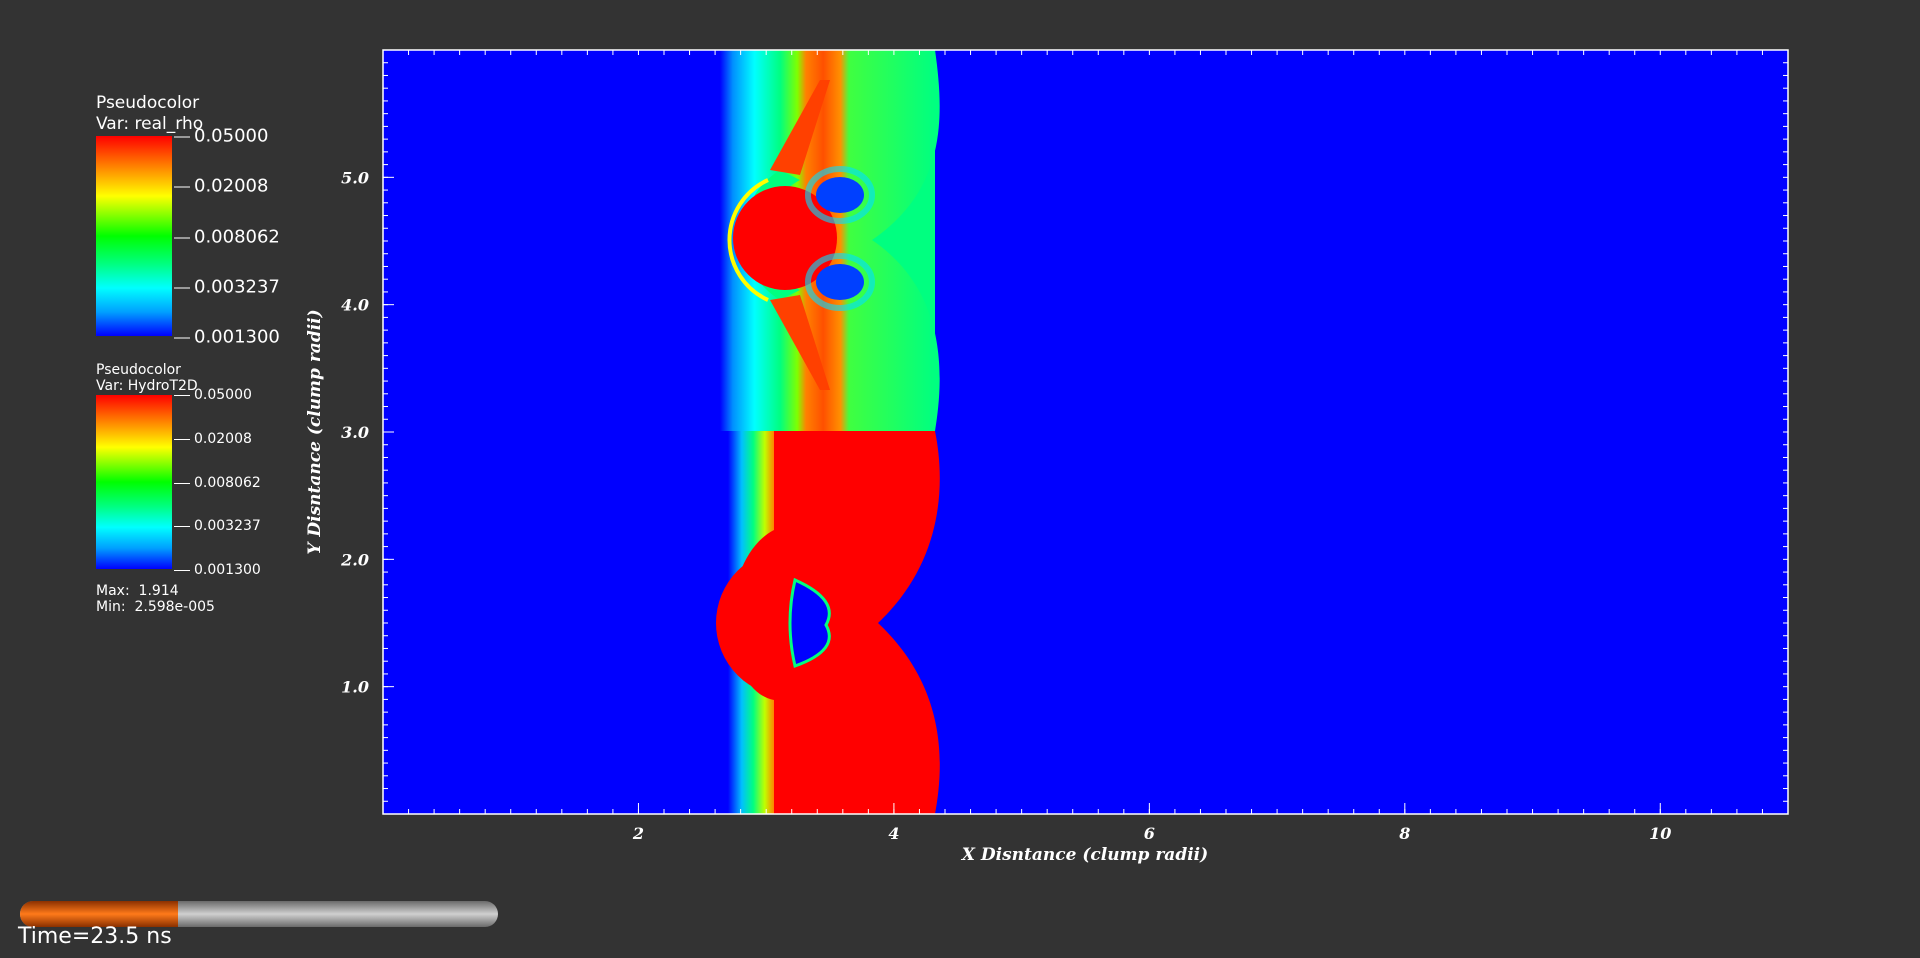  I want to click on x-axis-label: X Disntance (clump radii), so click(1084, 855).